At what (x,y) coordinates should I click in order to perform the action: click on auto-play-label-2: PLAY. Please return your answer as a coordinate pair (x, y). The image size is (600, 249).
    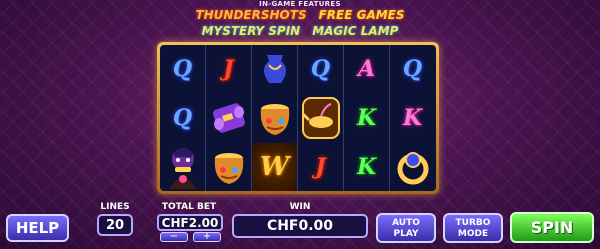
    Looking at the image, I should click on (406, 234).